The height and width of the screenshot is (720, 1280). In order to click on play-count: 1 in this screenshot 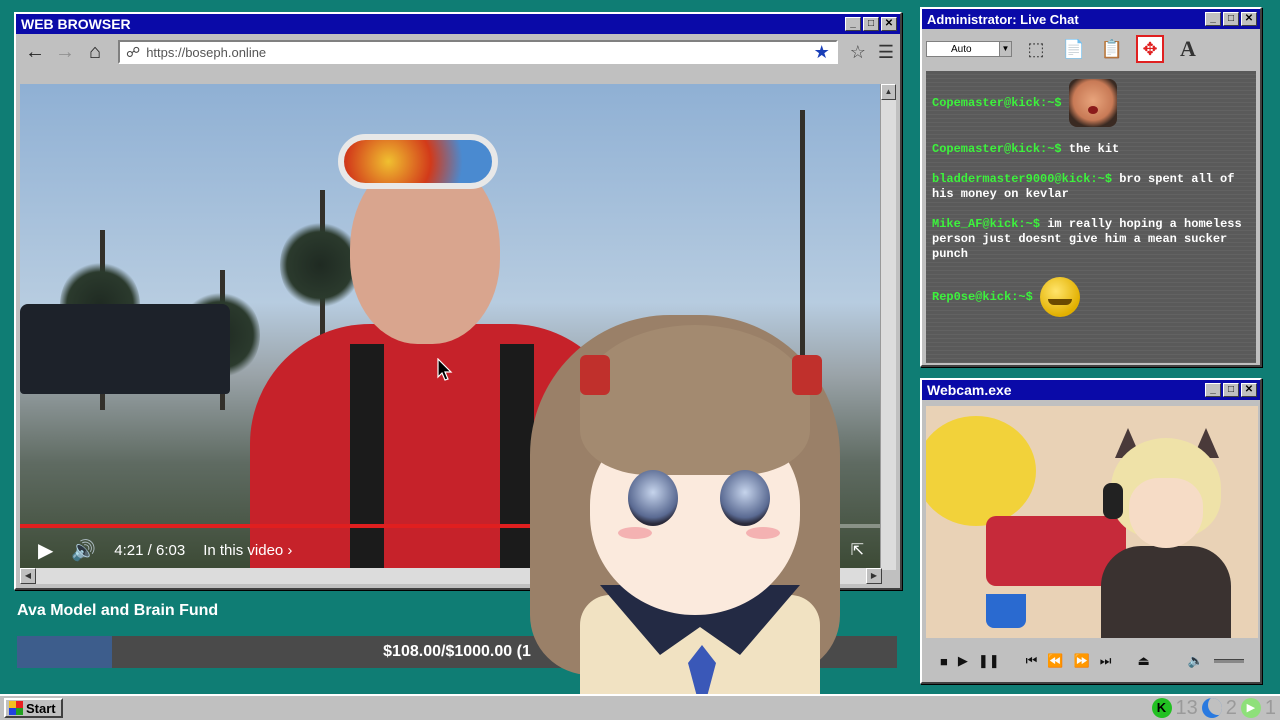, I will do `click(1270, 707)`.